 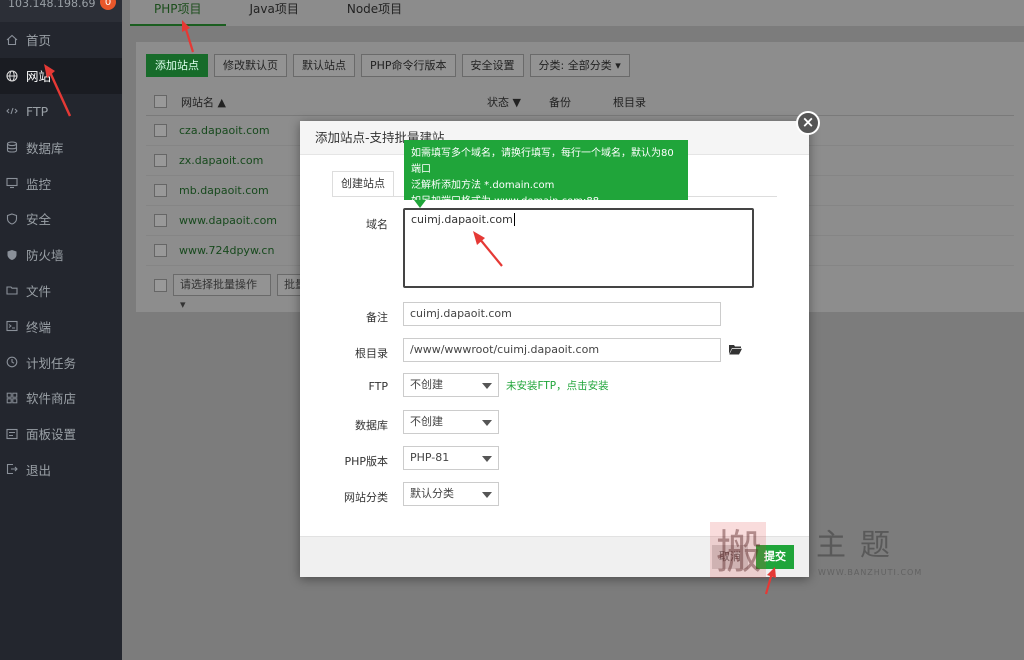 I want to click on site-link: zx.dapaoit.com, so click(x=221, y=160).